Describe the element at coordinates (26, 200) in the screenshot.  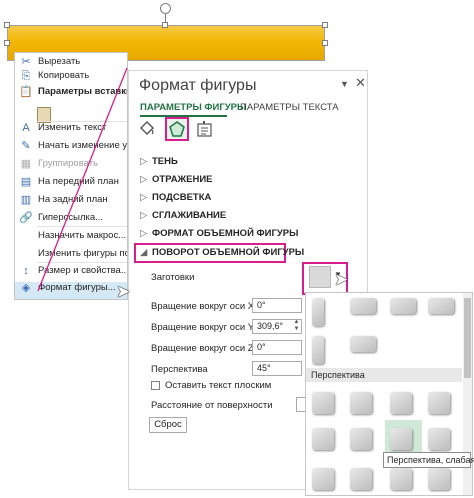
I see `send-backward-icon: ▥` at that location.